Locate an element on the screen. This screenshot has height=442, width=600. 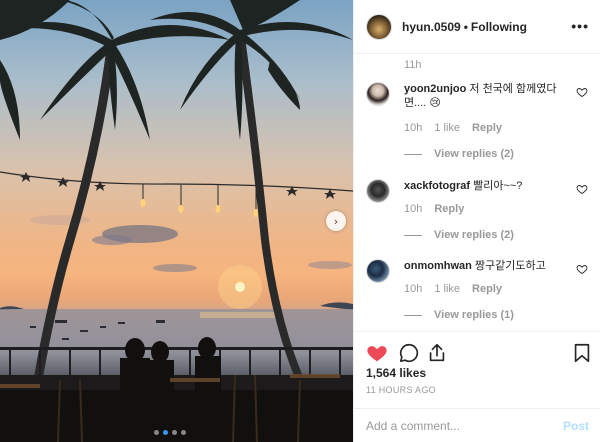
comment-meta: 10h Reply is located at coordinates (434, 209).